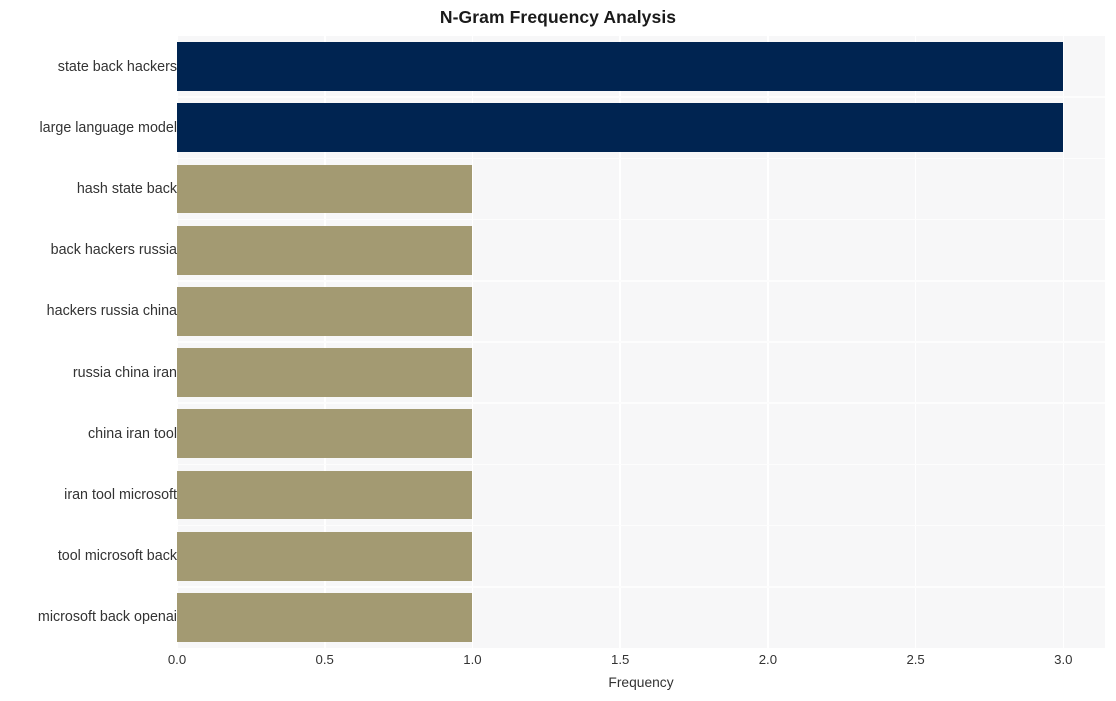  What do you see at coordinates (108, 127) in the screenshot?
I see `y-axis-tick-label: large language model` at bounding box center [108, 127].